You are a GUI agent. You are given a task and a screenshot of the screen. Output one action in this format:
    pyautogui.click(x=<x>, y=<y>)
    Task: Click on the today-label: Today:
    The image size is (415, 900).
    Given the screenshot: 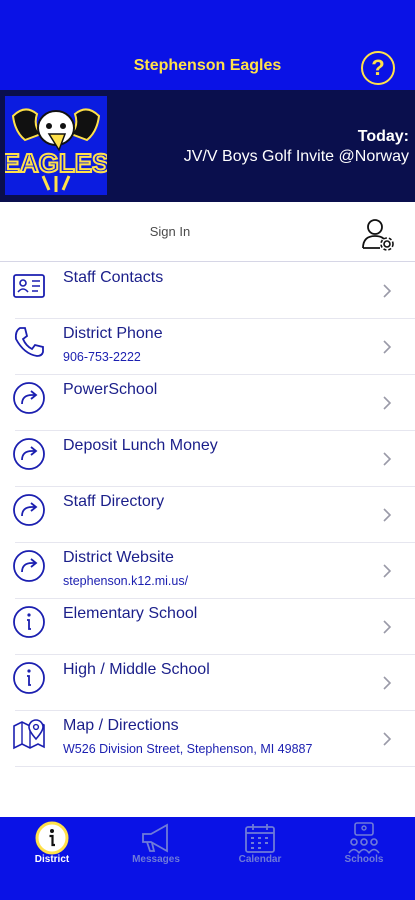 What is the action you would take?
    pyautogui.click(x=383, y=136)
    